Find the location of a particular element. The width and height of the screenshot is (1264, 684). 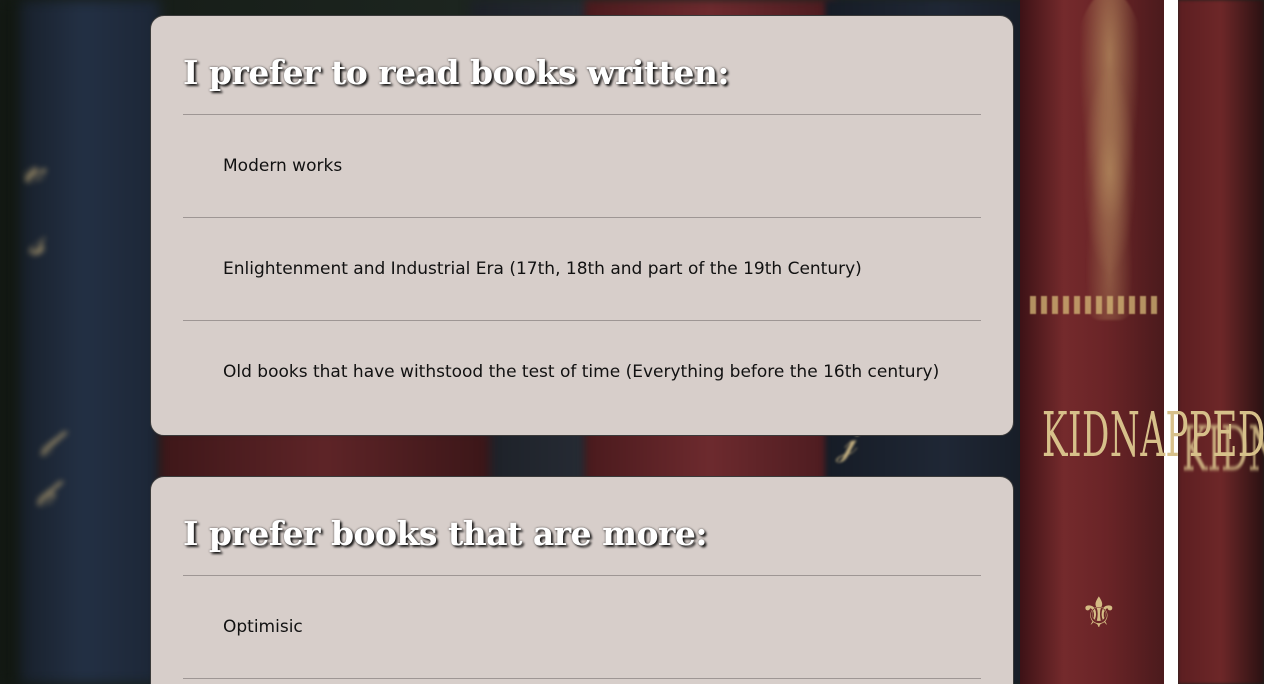

gold-ornament-decoration is located at coordinates (1109, 160).